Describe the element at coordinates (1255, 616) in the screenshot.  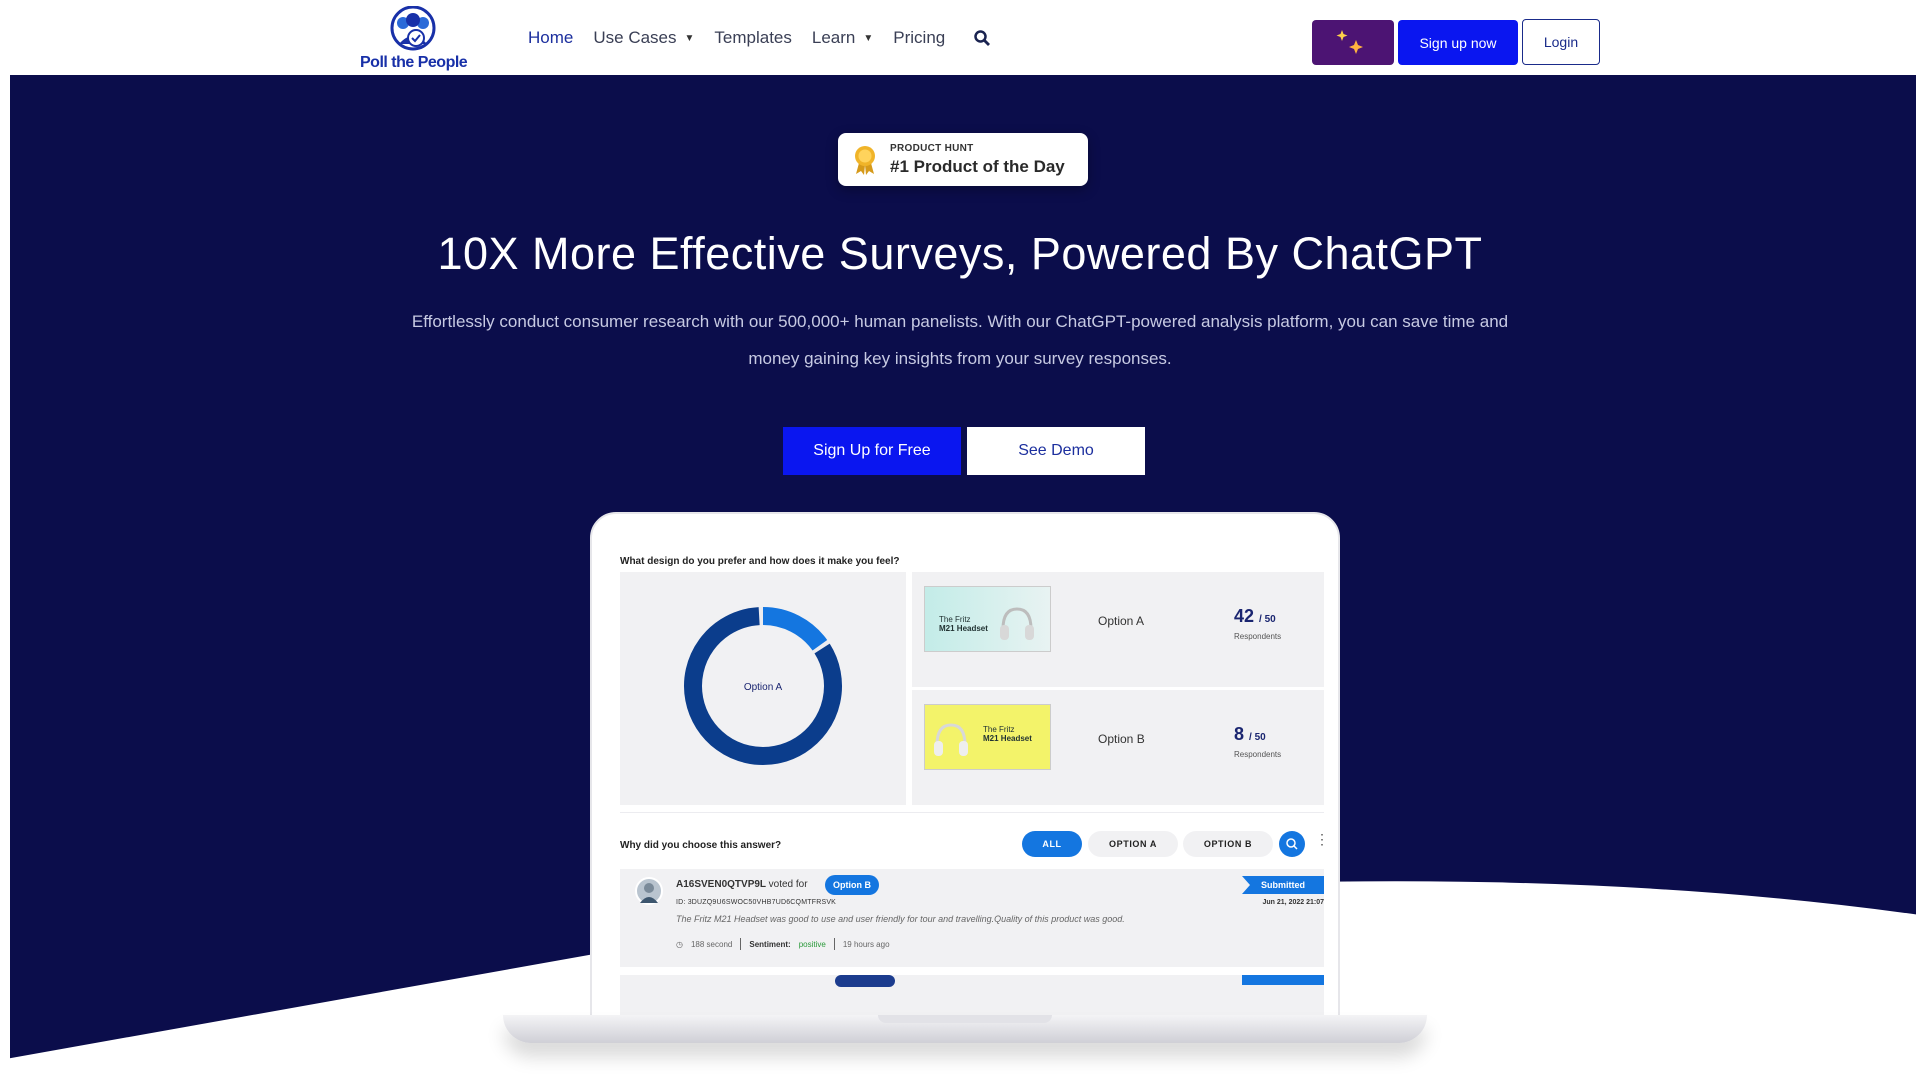
I see `option-a-count: 42 / 50` at that location.